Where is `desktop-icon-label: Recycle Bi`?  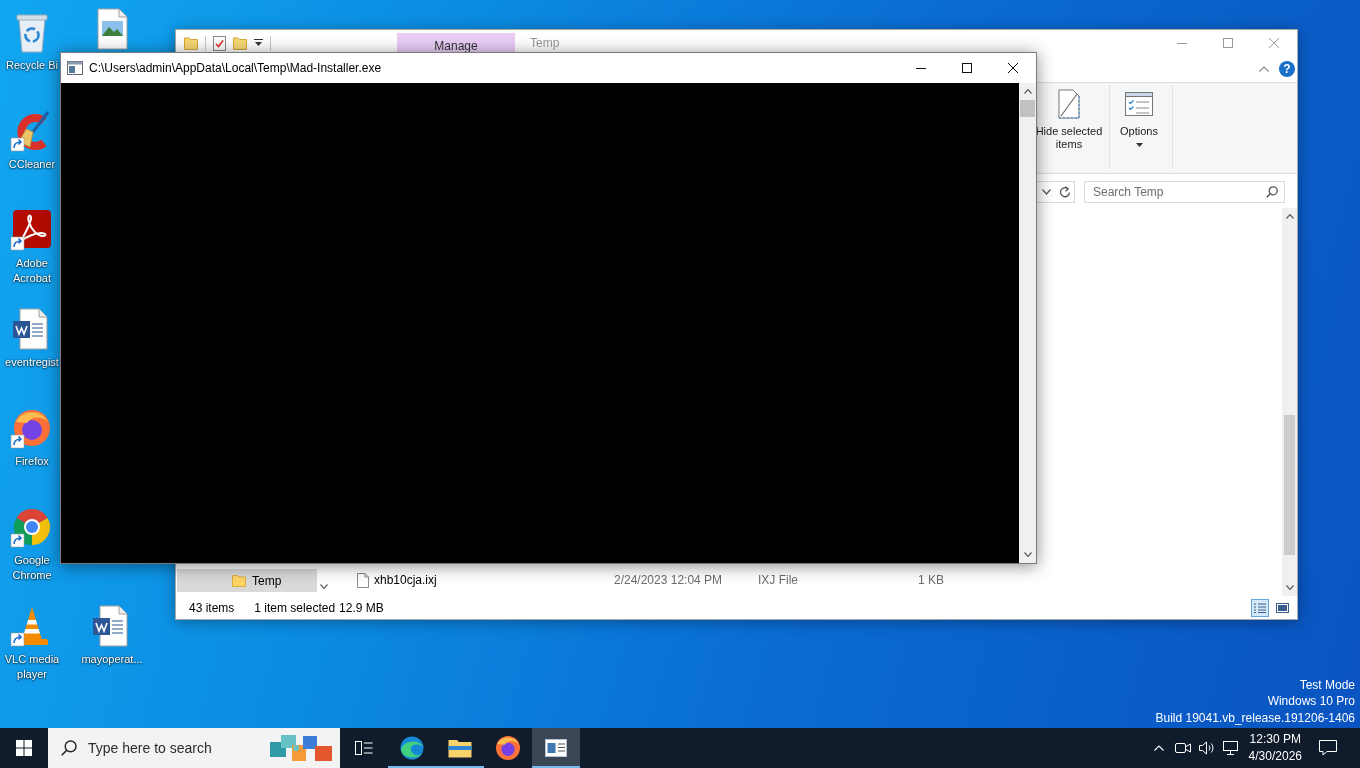
desktop-icon-label: Recycle Bi is located at coordinates (32, 65).